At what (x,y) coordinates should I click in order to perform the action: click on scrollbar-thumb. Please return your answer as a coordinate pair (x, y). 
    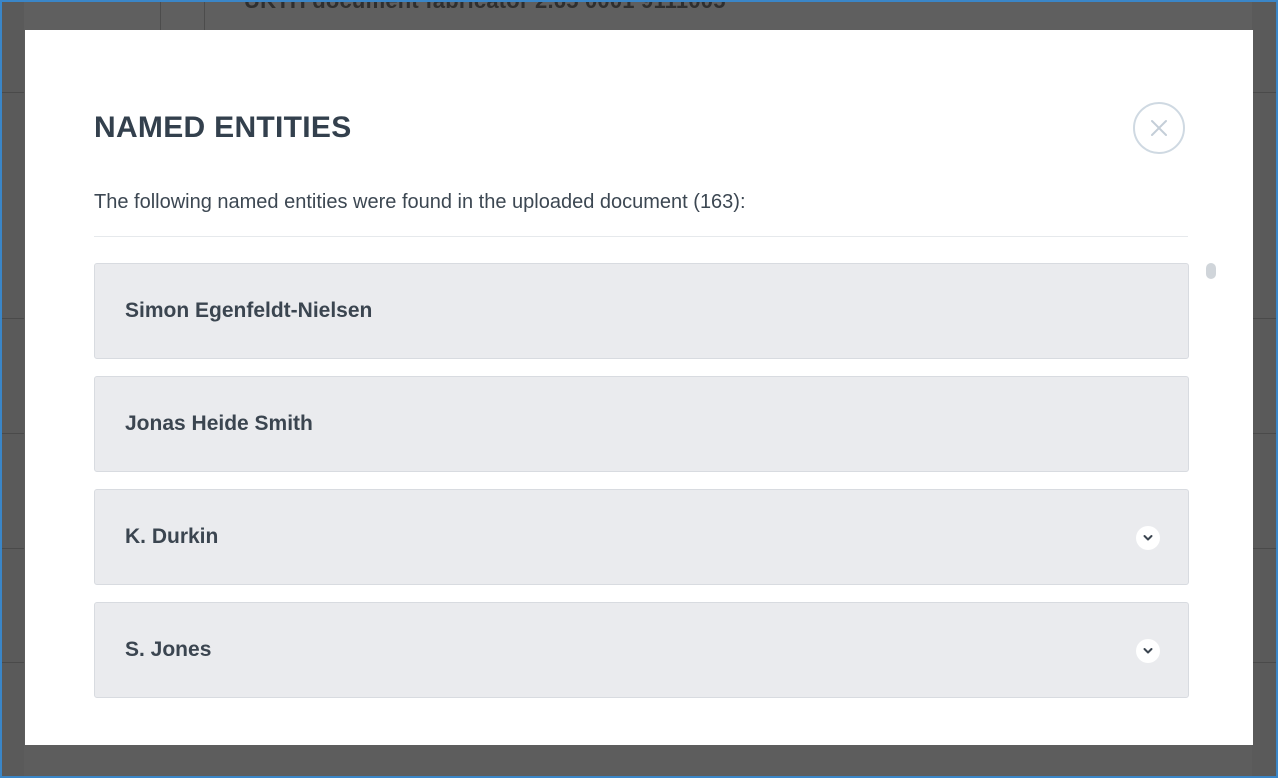
    Looking at the image, I should click on (1211, 271).